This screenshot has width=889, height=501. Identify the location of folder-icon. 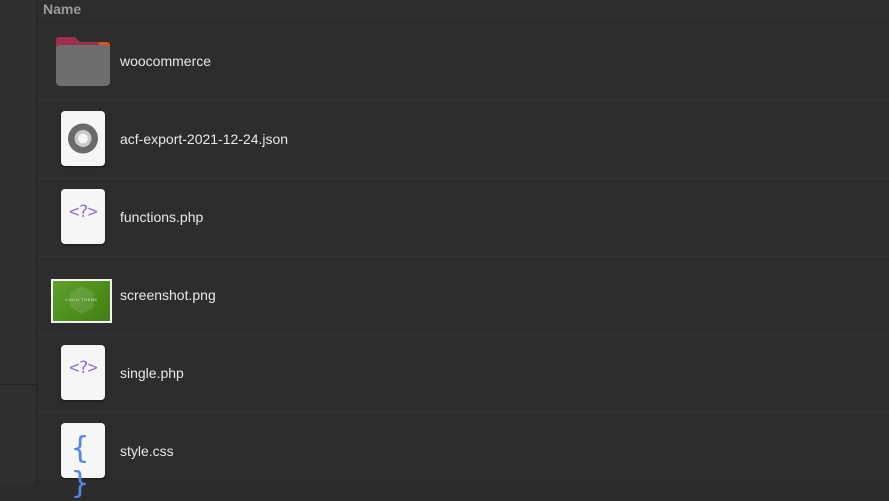
(83, 63).